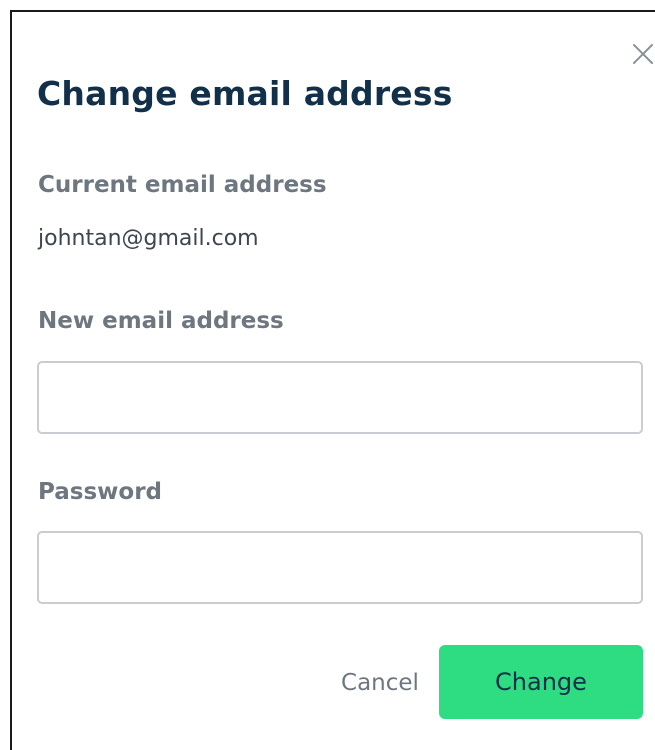 This screenshot has width=655, height=750. What do you see at coordinates (340, 567) in the screenshot?
I see `password-input` at bounding box center [340, 567].